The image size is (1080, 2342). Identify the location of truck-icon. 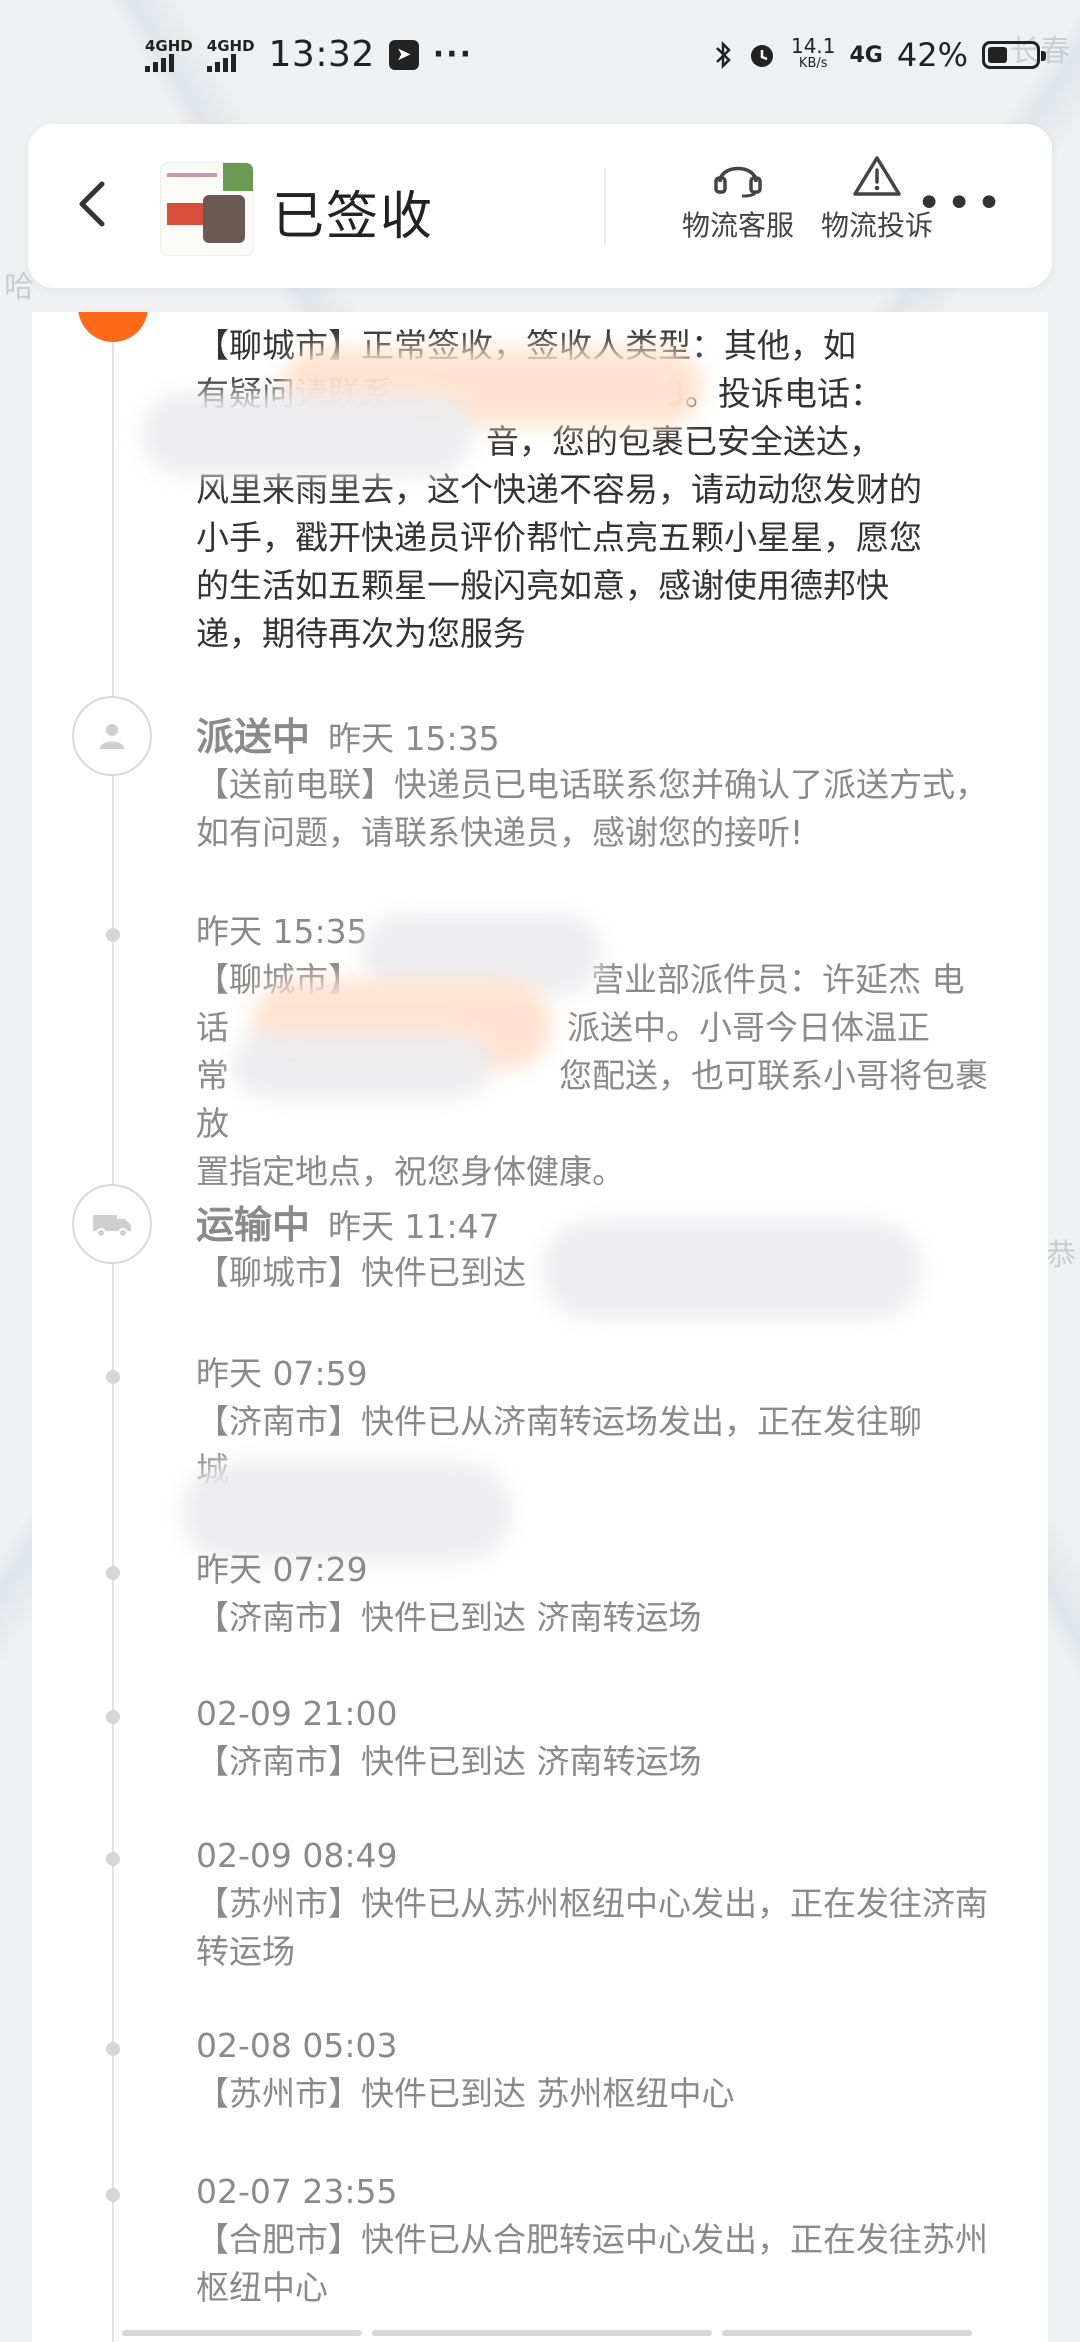
(112, 1226).